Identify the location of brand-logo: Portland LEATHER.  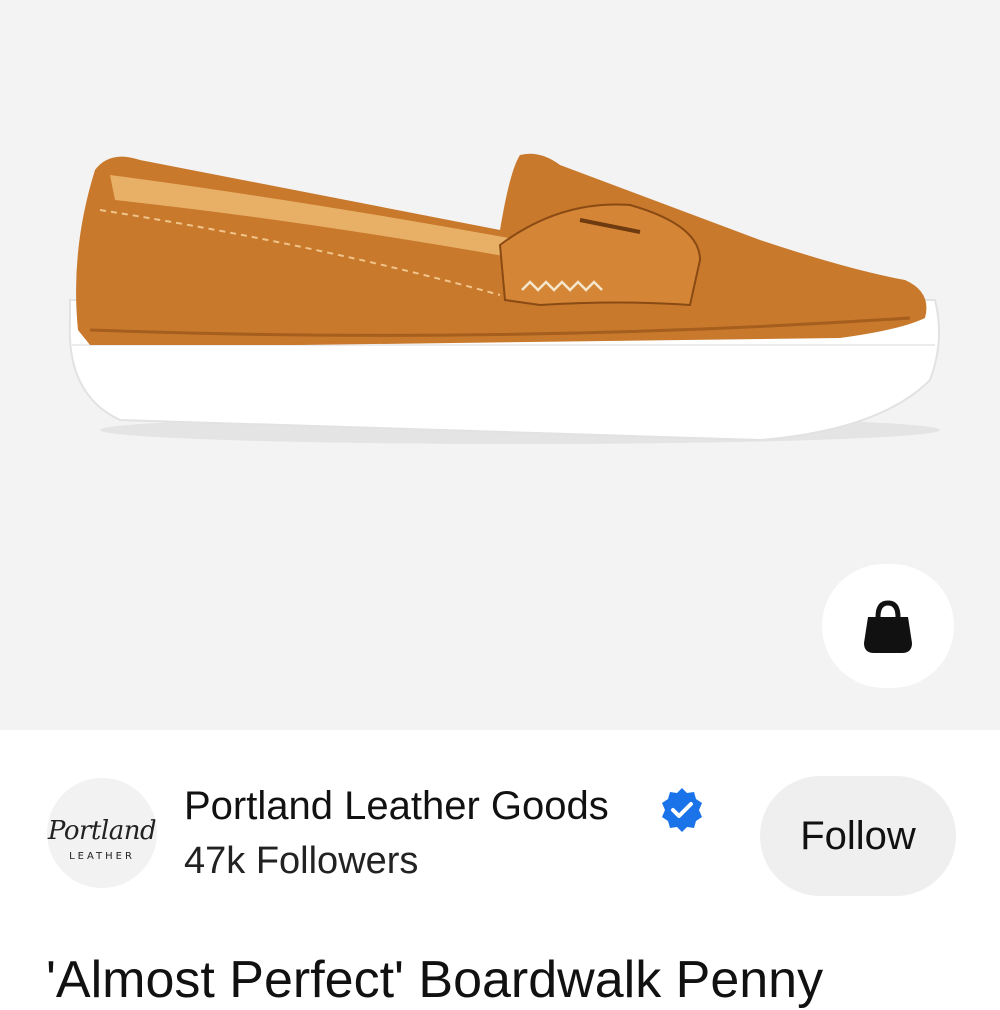
(102, 833).